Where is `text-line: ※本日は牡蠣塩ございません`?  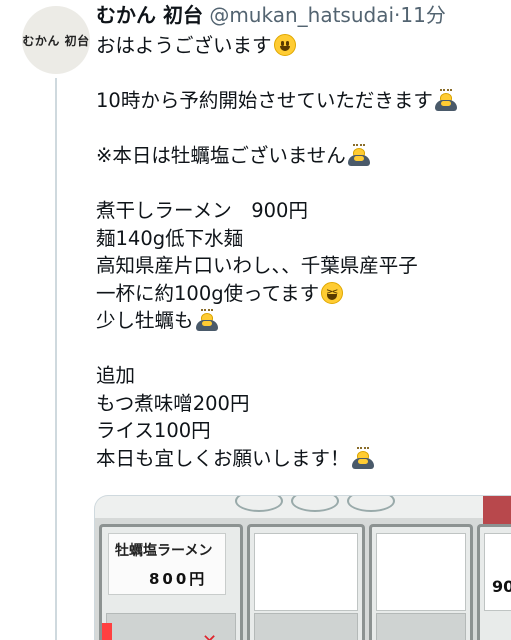 text-line: ※本日は牡蠣塩ございません is located at coordinates (298, 156).